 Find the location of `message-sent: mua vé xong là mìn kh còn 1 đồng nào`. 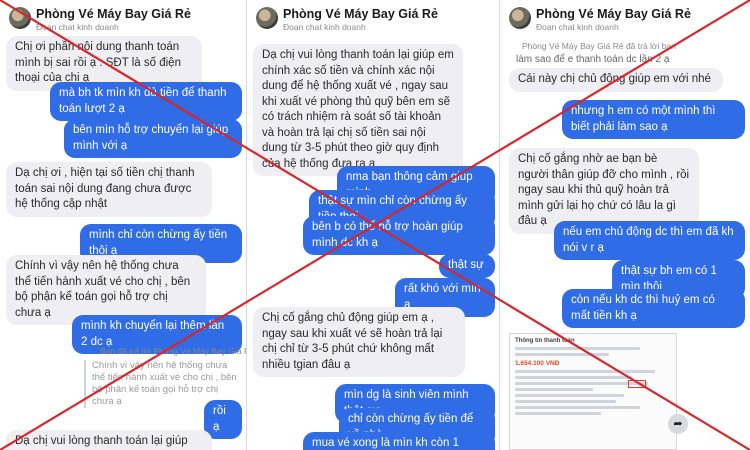

message-sent: mua vé xong là mìn kh còn 1 đồng nào is located at coordinates (399, 441).